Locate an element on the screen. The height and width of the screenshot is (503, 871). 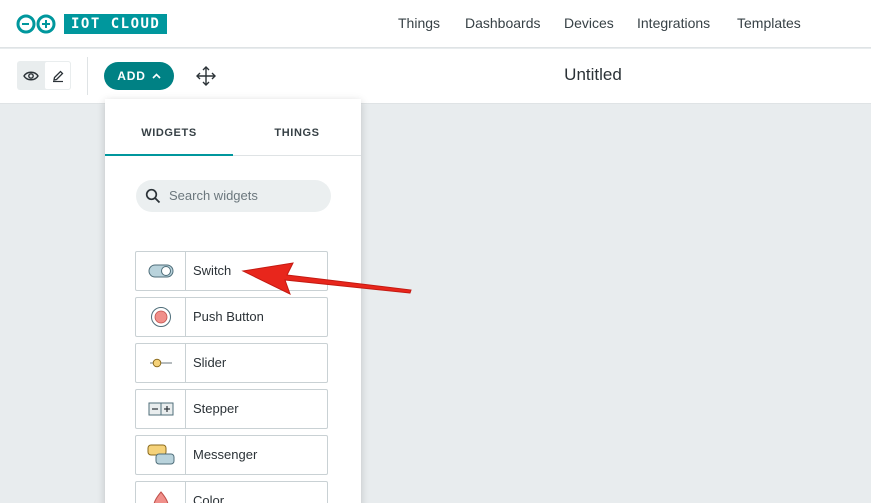
search-widgets-field: Search widgets is located at coordinates (233, 196).